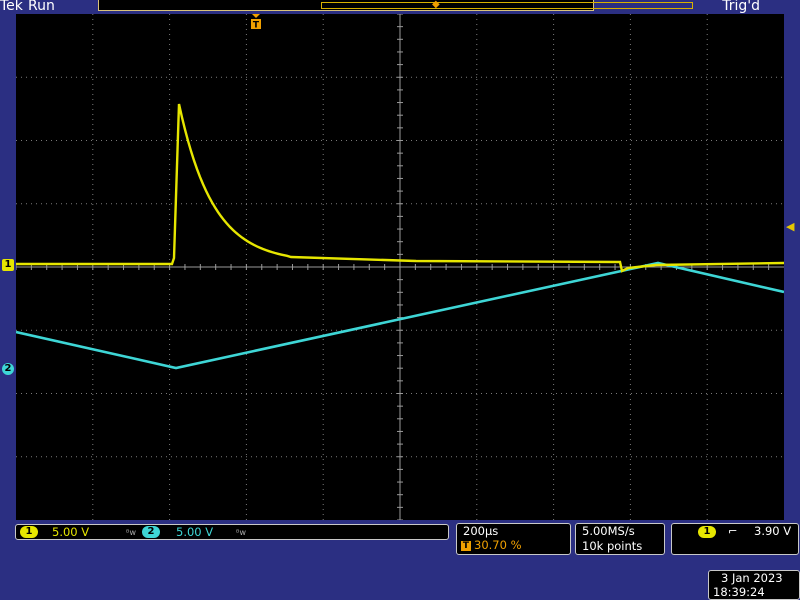 This screenshot has width=800, height=600. I want to click on trigger-readout: 1 ⌐ 3.90 V, so click(735, 539).